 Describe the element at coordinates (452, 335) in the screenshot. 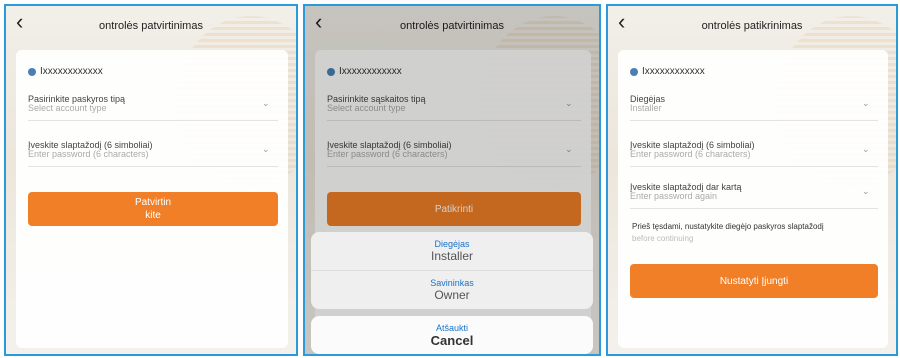

I see `sheet-cancel-button: Atšaukti Cancel` at that location.